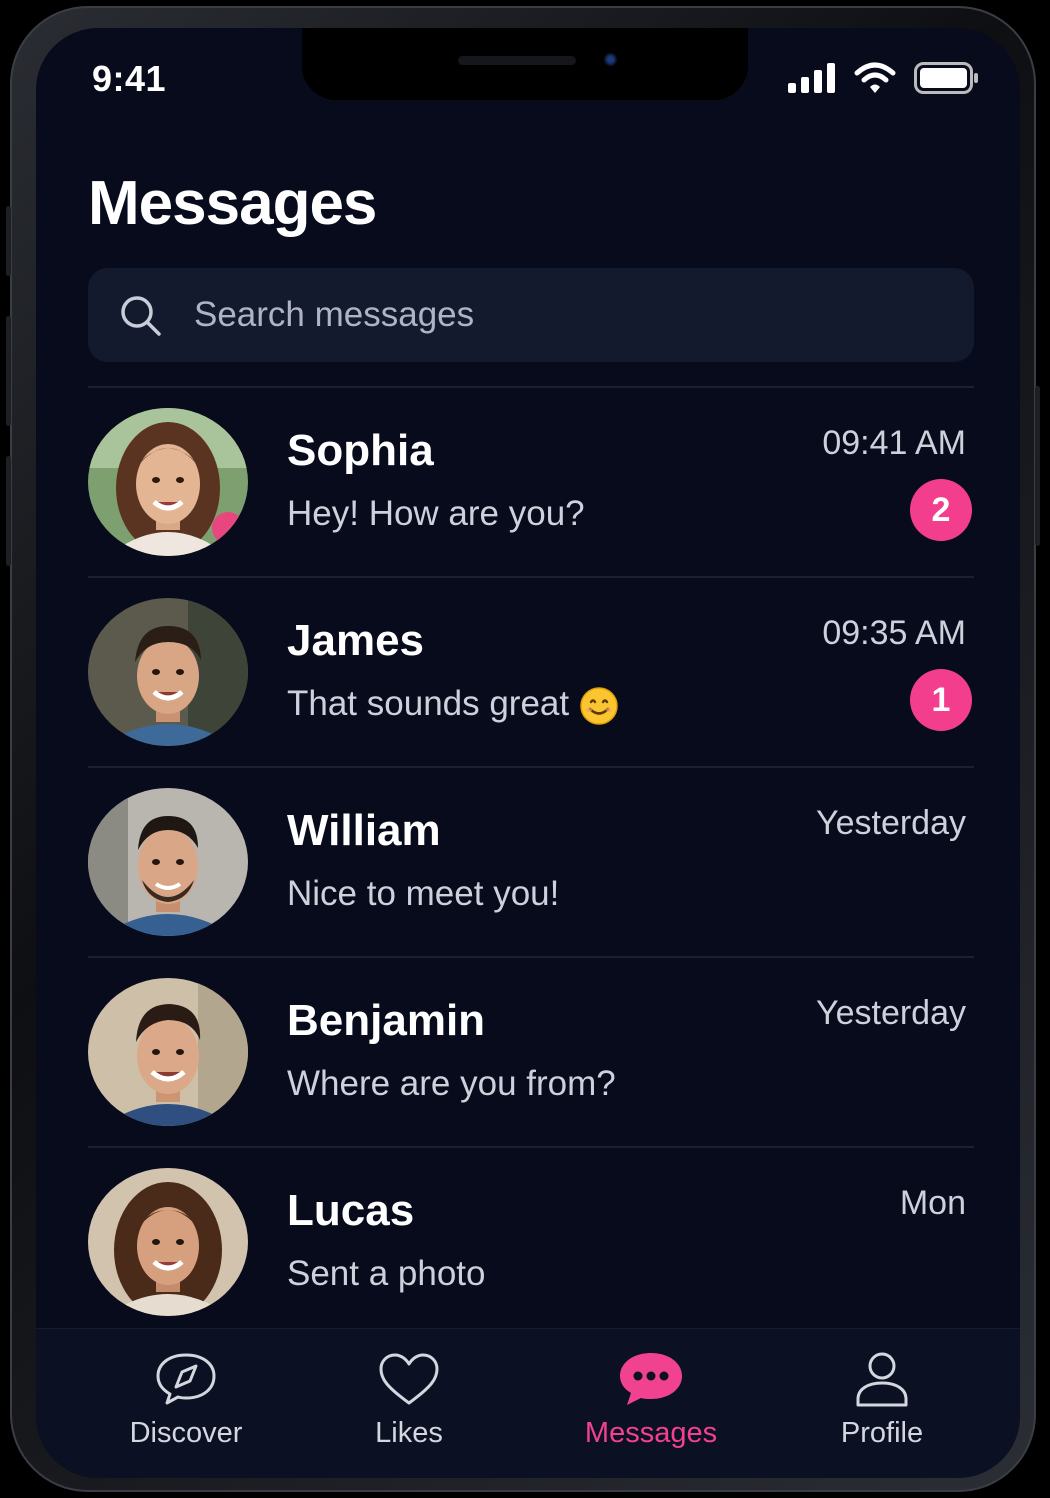 Image resolution: width=1050 pixels, height=1498 pixels. Describe the element at coordinates (875, 77) in the screenshot. I see `wifi-icon` at that location.